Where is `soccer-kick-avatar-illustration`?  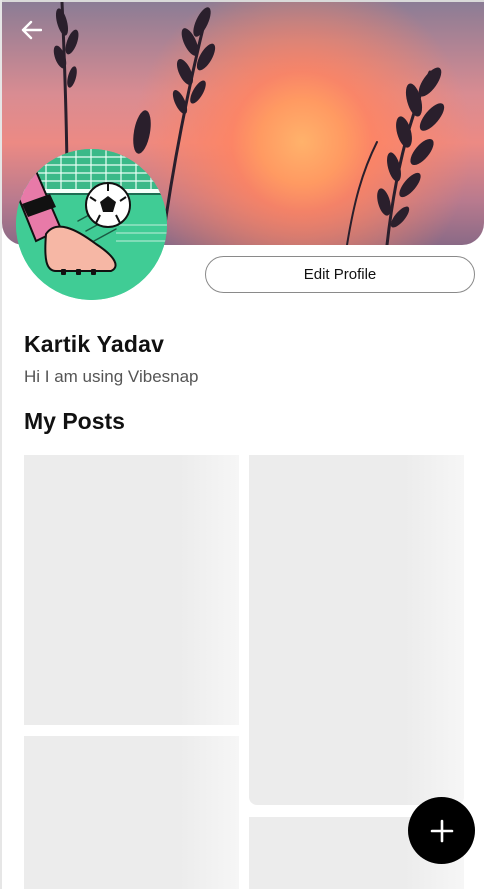 soccer-kick-avatar-illustration is located at coordinates (91, 224).